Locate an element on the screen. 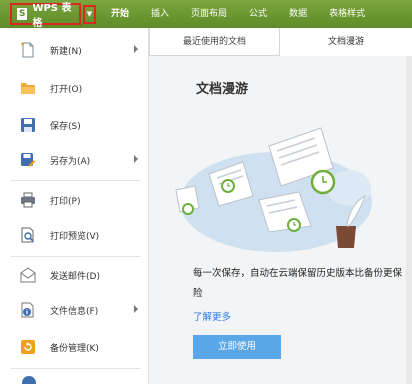  tab-page-layout: 页面布局 is located at coordinates (209, 14).